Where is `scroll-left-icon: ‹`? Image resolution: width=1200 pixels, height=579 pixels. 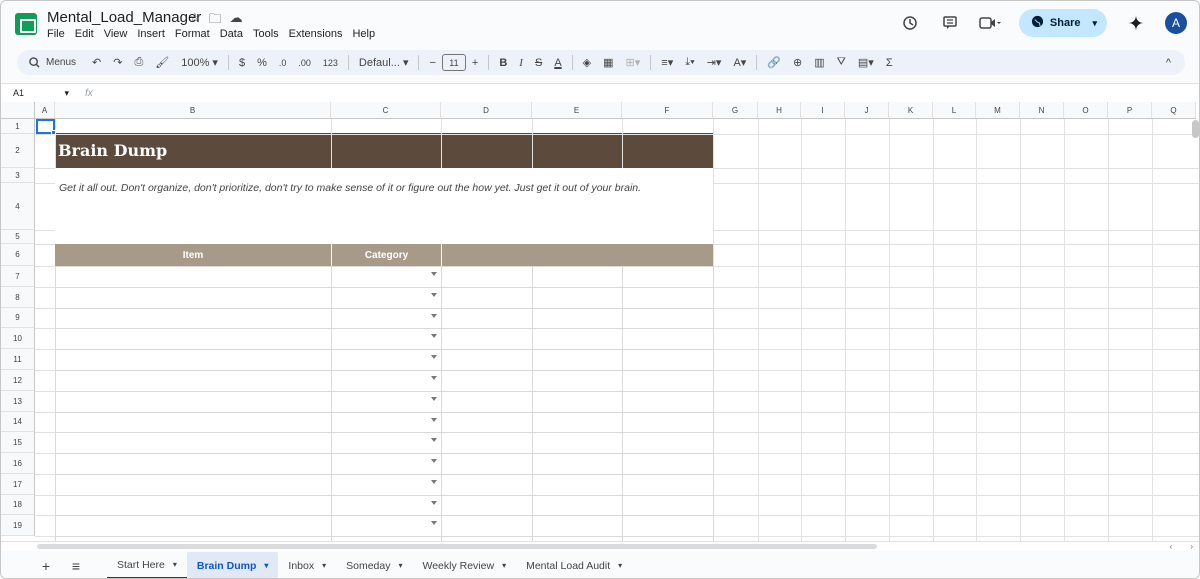
scroll-left-icon: ‹ is located at coordinates (1171, 546).